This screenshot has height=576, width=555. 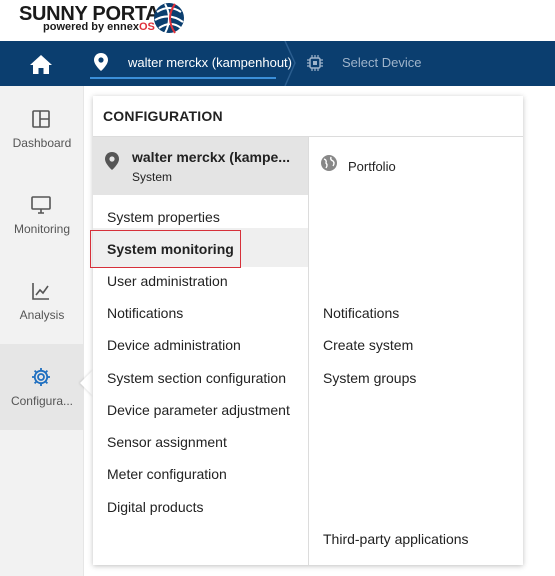 I want to click on dashboard-icon, so click(x=41, y=119).